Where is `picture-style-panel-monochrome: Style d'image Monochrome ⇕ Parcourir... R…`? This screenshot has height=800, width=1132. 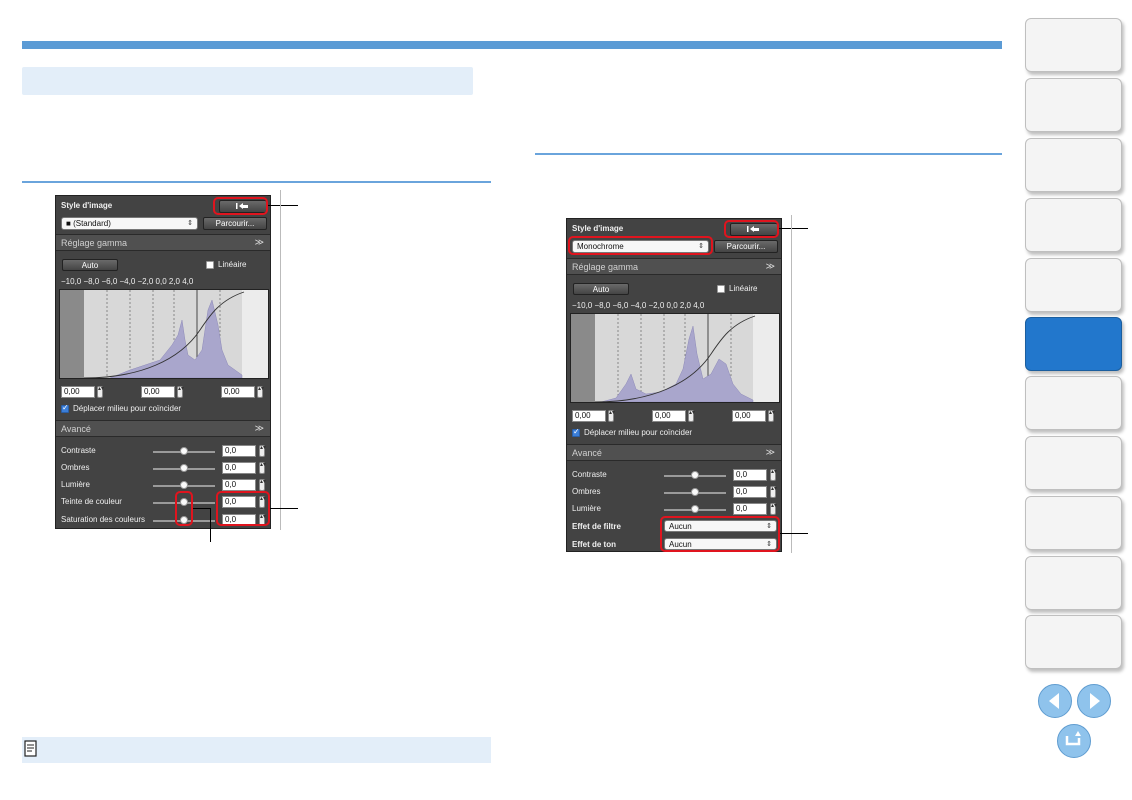
picture-style-panel-monochrome: Style d'image Monochrome ⇕ Parcourir... R… is located at coordinates (674, 385).